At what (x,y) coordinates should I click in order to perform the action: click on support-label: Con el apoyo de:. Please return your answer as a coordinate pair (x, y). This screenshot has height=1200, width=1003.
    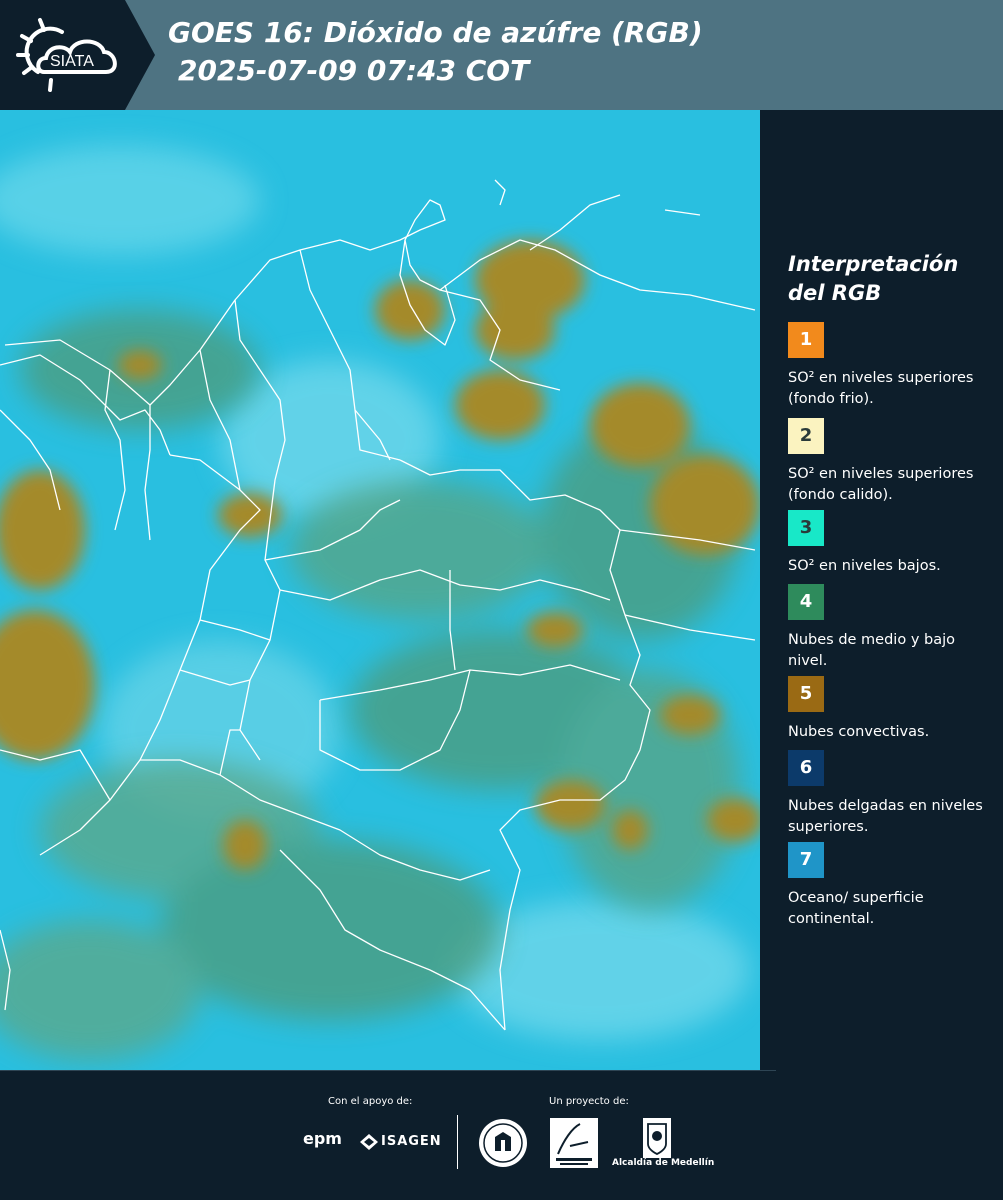
    Looking at the image, I should click on (370, 1101).